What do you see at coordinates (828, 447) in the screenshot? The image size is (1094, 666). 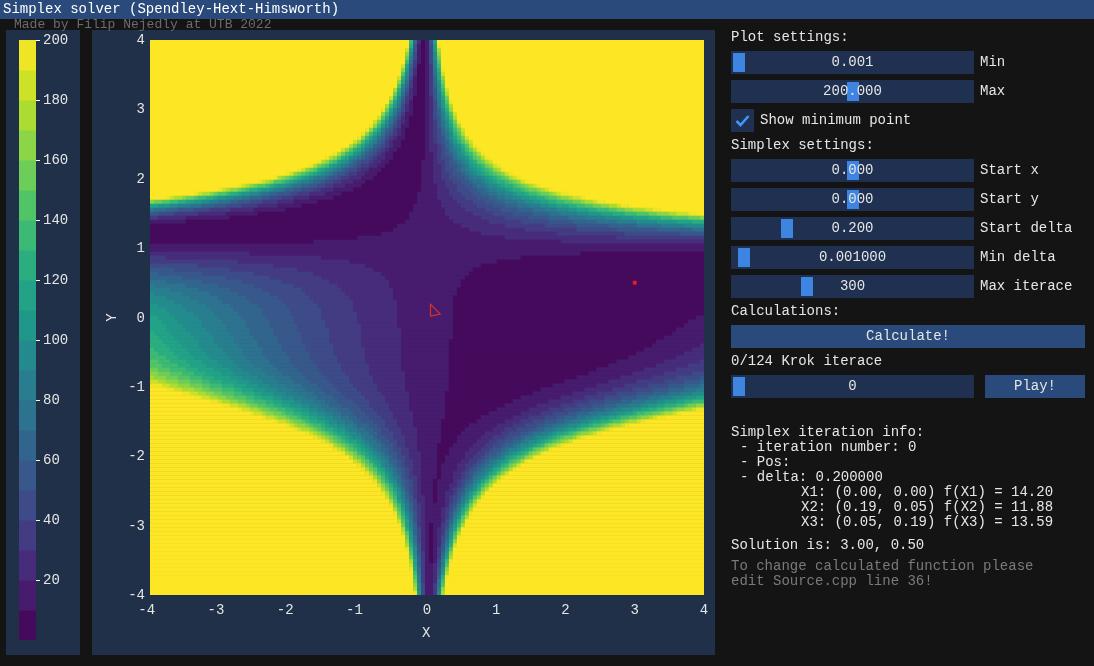 I see `info-line: - iteration number: 0` at bounding box center [828, 447].